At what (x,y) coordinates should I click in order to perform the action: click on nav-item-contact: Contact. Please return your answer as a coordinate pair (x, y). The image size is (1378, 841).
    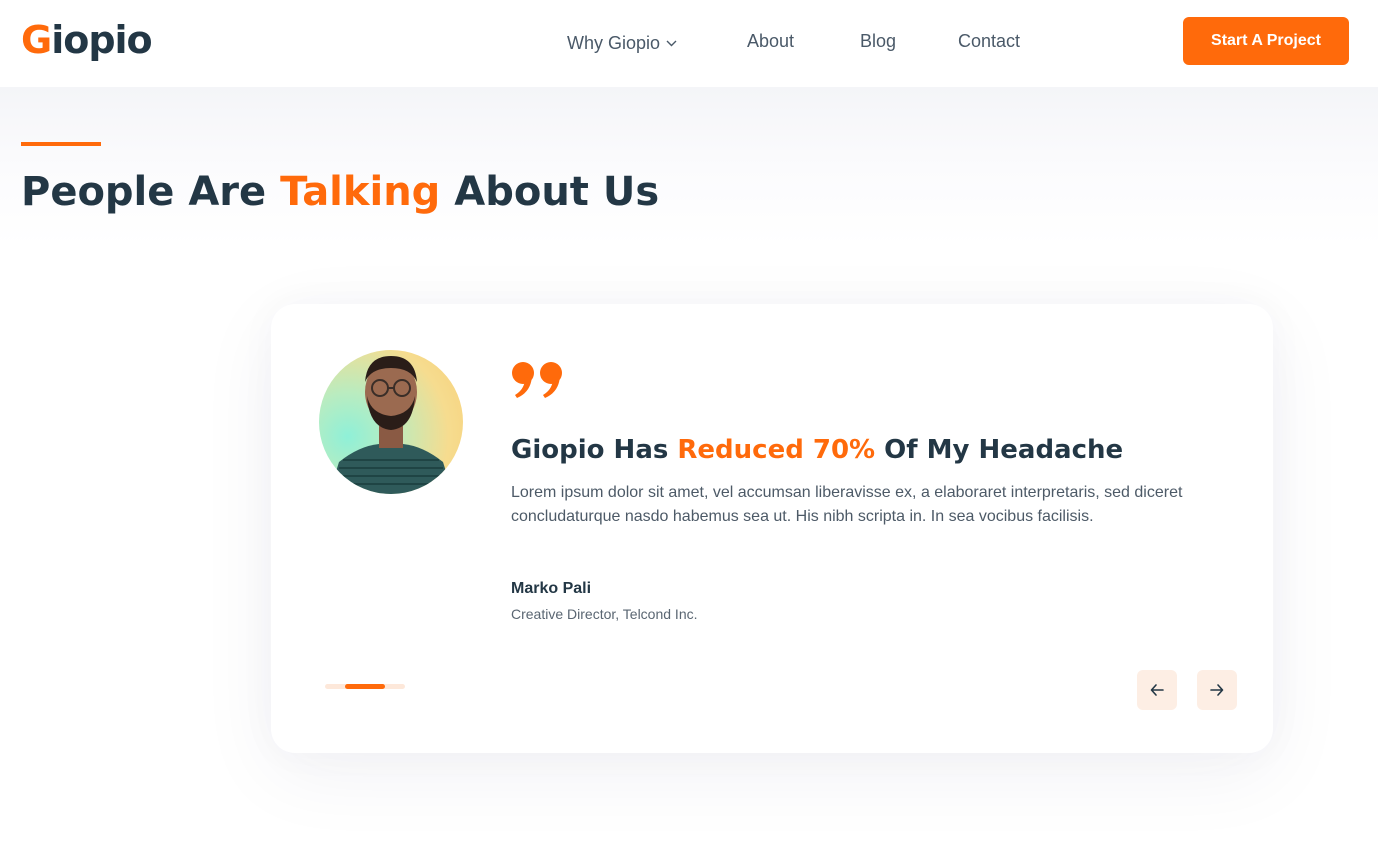
    Looking at the image, I should click on (989, 41).